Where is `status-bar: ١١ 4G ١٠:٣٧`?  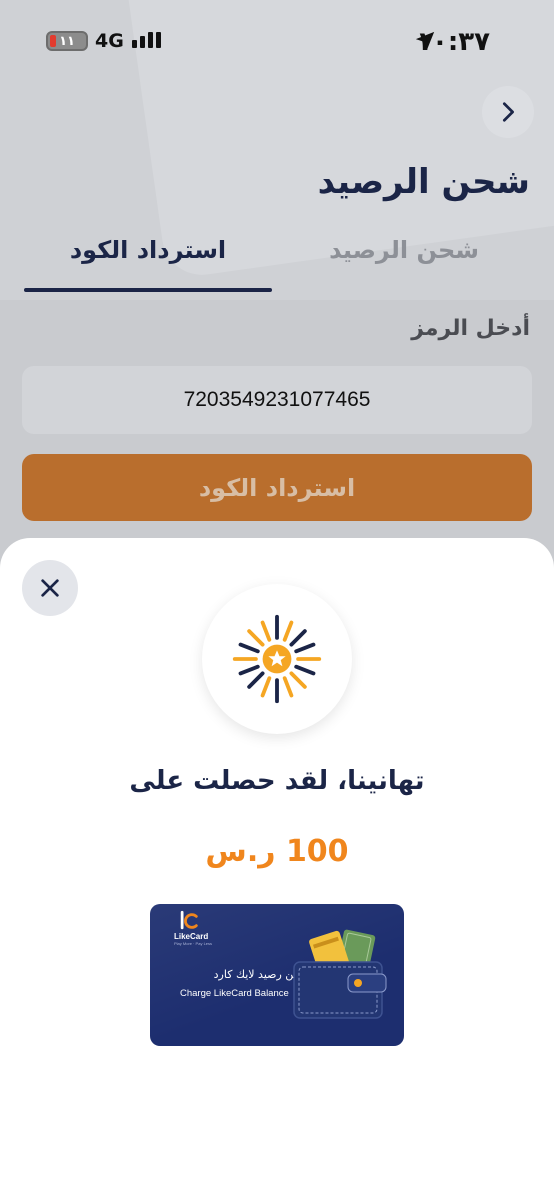 status-bar: ١١ 4G ١٠:٣٧ is located at coordinates (277, 42).